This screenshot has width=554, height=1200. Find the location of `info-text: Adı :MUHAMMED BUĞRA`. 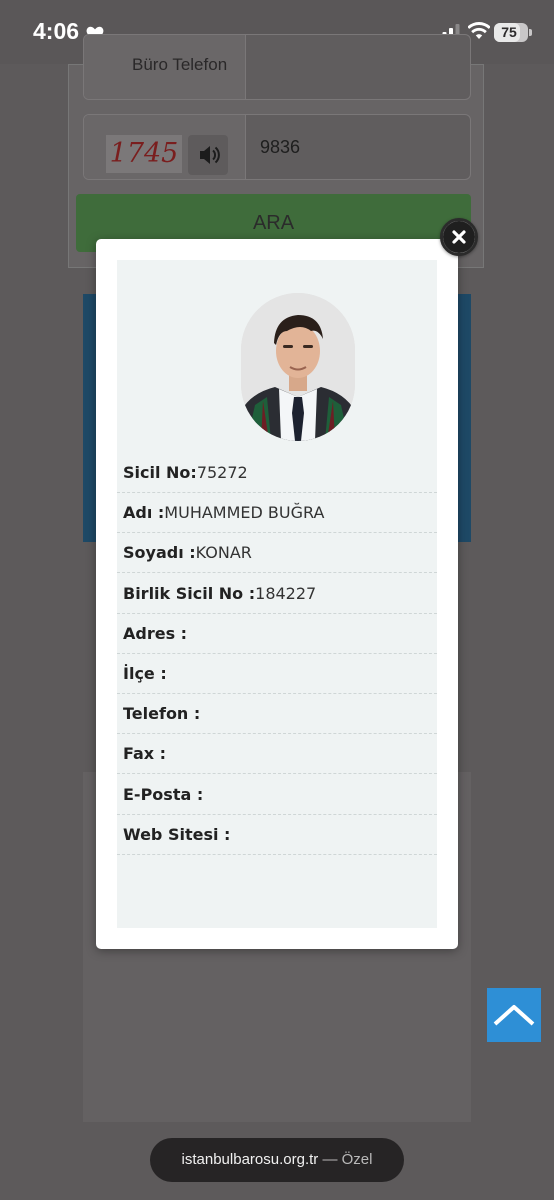

info-text: Adı :MUHAMMED BUĞRA is located at coordinates (223, 513).